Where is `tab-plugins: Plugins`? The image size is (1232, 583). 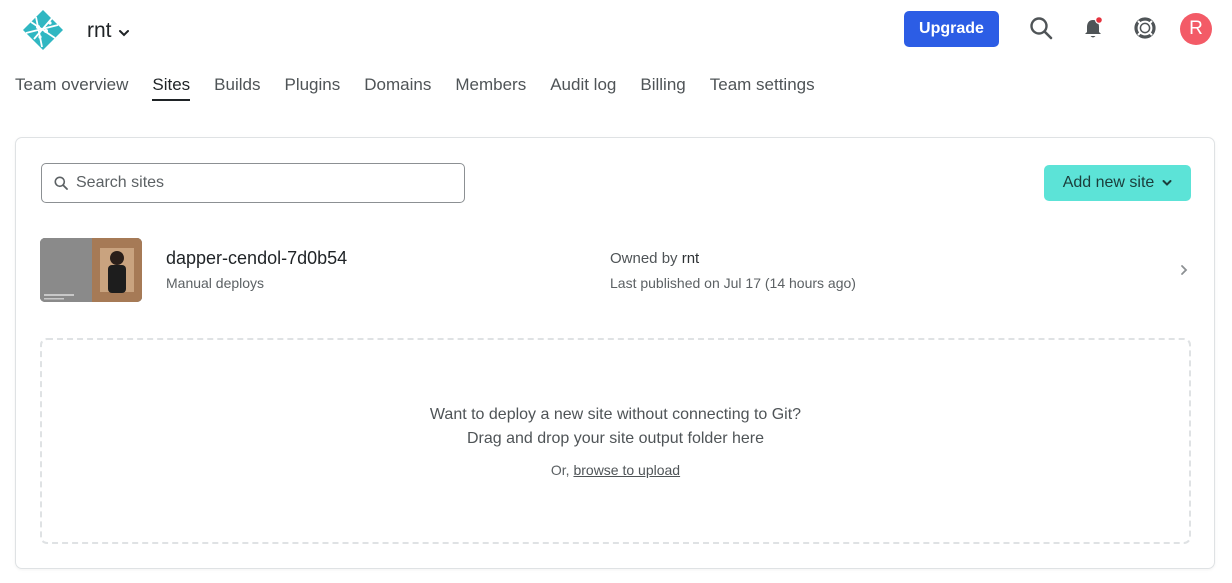
tab-plugins: Plugins is located at coordinates (312, 87).